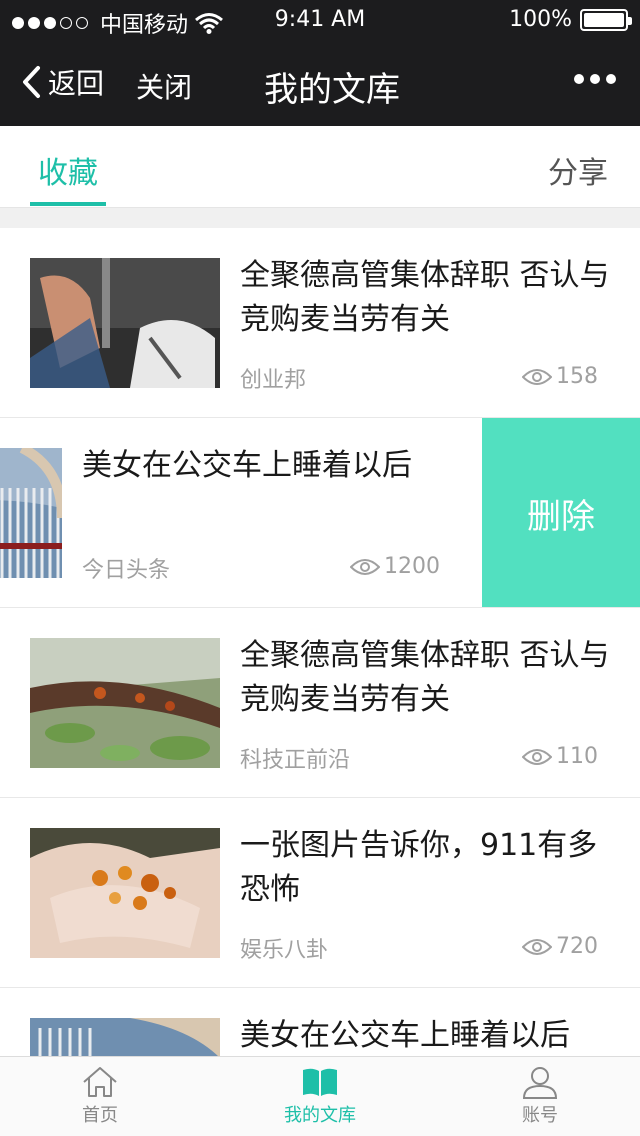  Describe the element at coordinates (100, 1115) in the screenshot. I see `tabbar-label-home: 首页` at that location.